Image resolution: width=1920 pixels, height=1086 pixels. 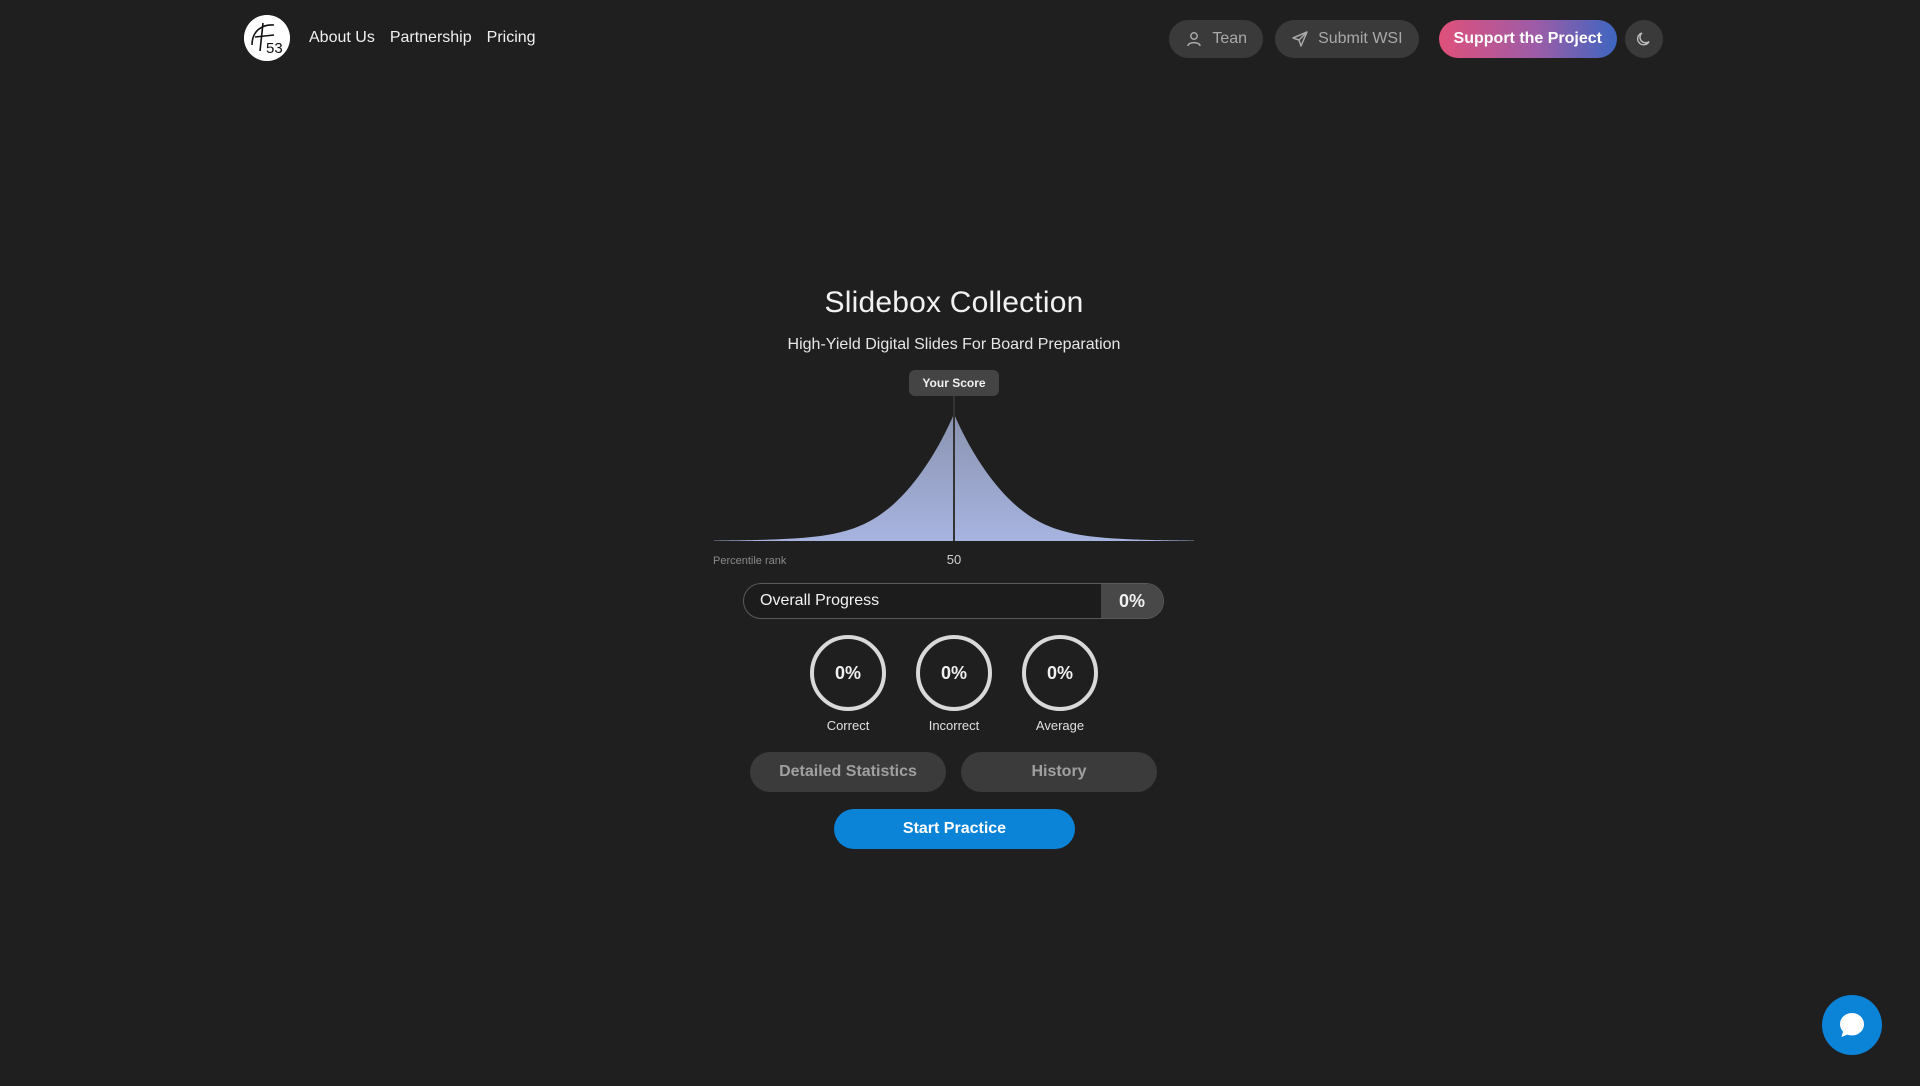 What do you see at coordinates (1060, 673) in the screenshot?
I see `average-ring: 0%` at bounding box center [1060, 673].